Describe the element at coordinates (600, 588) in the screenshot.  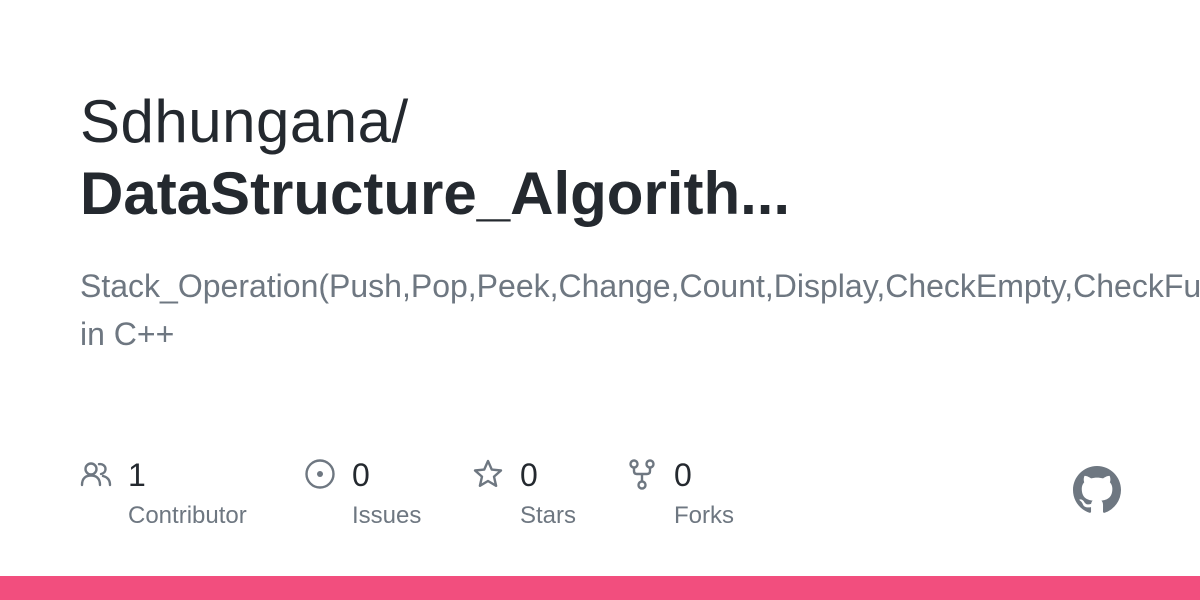
I see `bottom-accent-bar` at that location.